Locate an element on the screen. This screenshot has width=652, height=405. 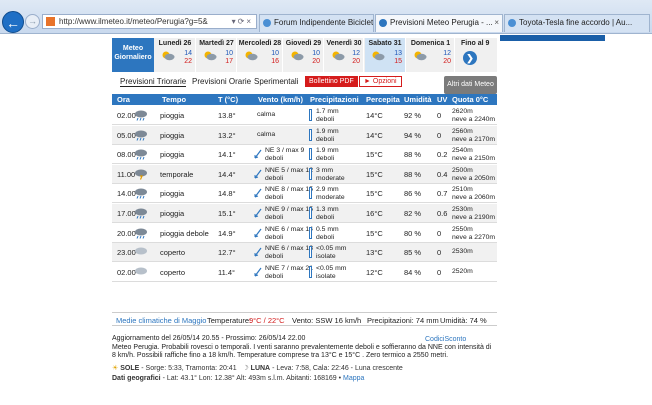
cell-vento: NNE 7 / max 21 deboli is located at coordinates (289, 273).